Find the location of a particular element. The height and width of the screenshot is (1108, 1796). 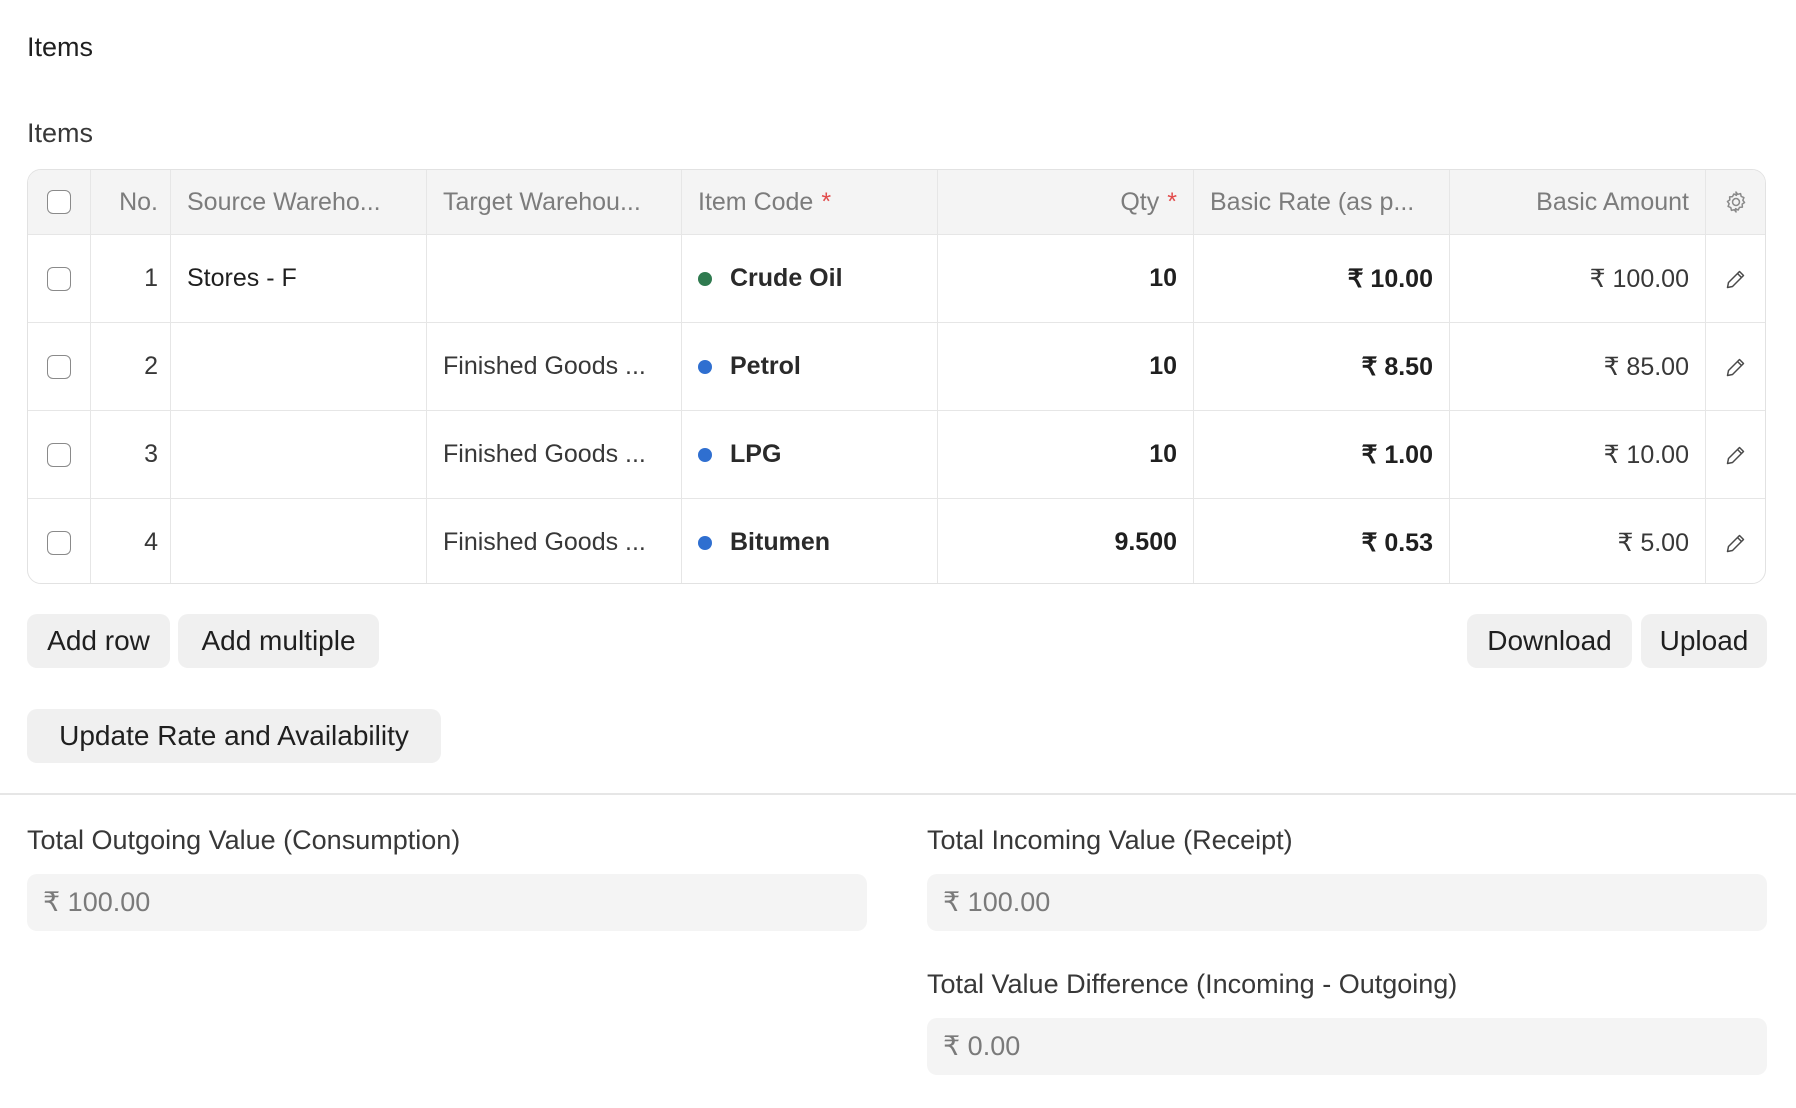

target-warehouse-cell is located at coordinates (553, 278).